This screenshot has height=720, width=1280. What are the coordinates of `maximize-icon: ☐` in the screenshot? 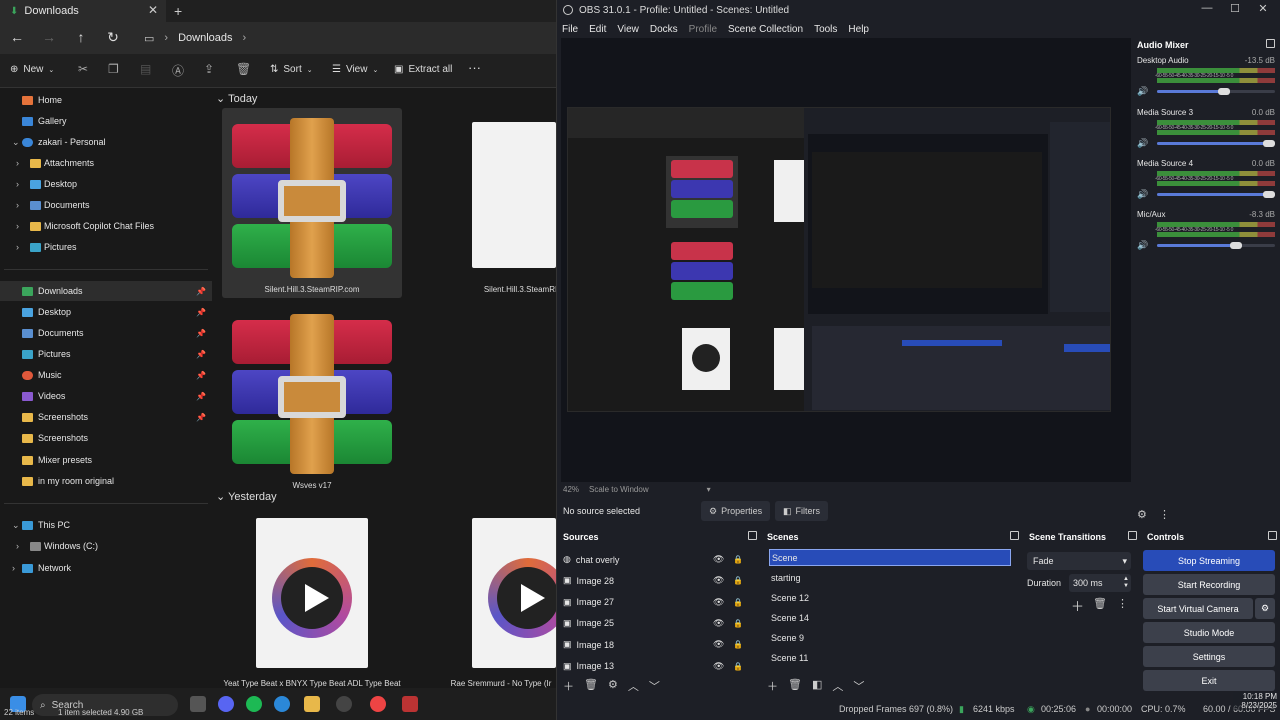 It's located at (1235, 8).